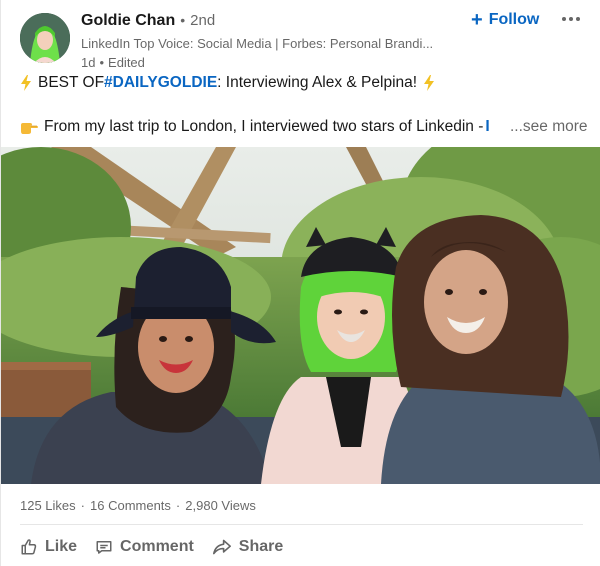 This screenshot has height=566, width=600. Describe the element at coordinates (128, 21) in the screenshot. I see `actor-name: Goldie Chan` at that location.